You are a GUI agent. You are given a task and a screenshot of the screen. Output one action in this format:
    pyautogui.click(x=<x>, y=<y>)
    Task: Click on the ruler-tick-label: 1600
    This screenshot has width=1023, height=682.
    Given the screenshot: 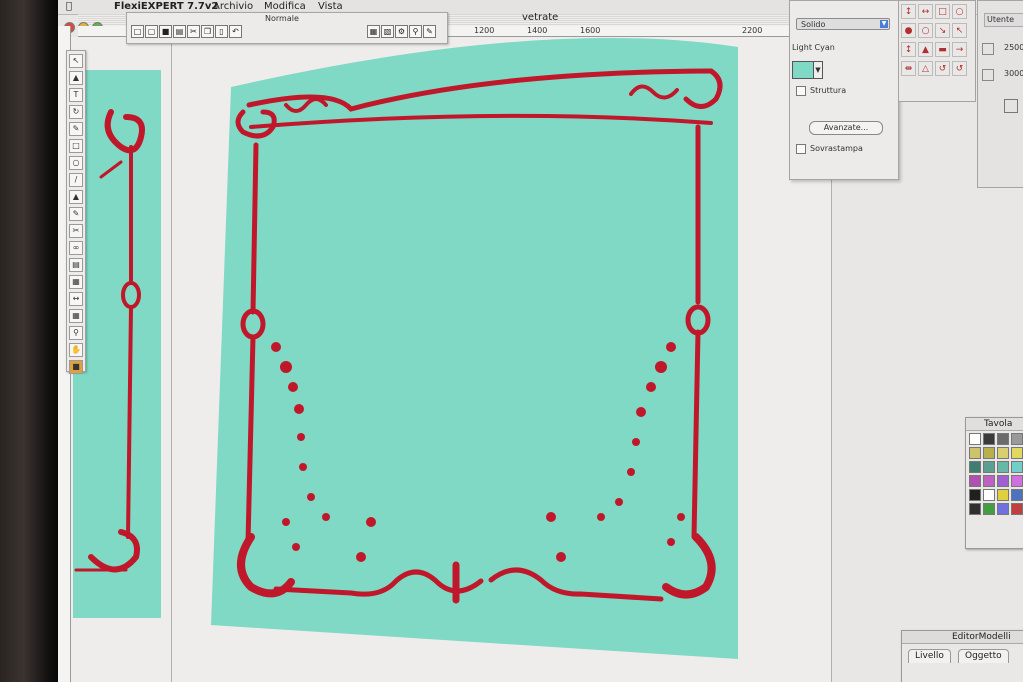 What is the action you would take?
    pyautogui.click(x=590, y=30)
    